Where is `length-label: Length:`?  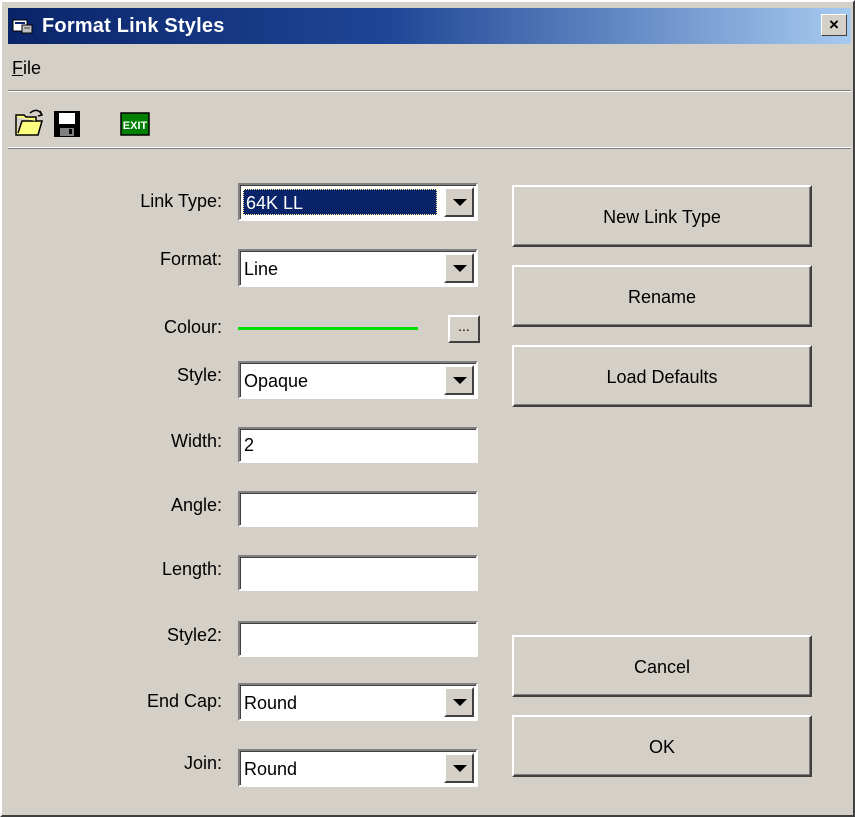
length-label: Length: is located at coordinates (191, 569).